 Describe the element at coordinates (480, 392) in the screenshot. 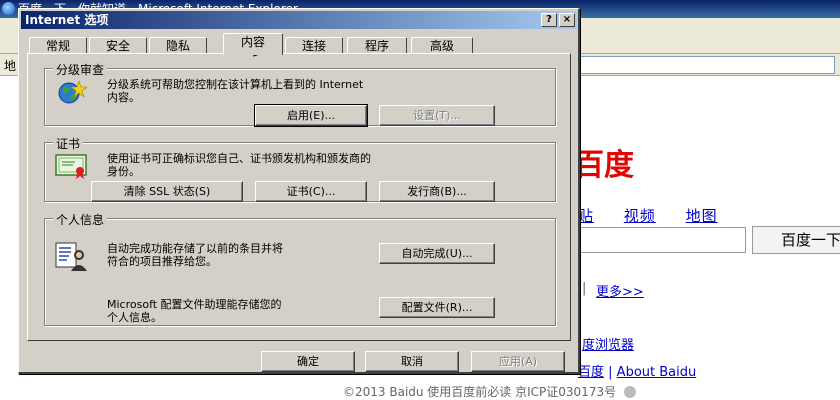

I see `copyright-text: ©2013 Baidu 使用百度前必读 京ICP证030173号` at that location.